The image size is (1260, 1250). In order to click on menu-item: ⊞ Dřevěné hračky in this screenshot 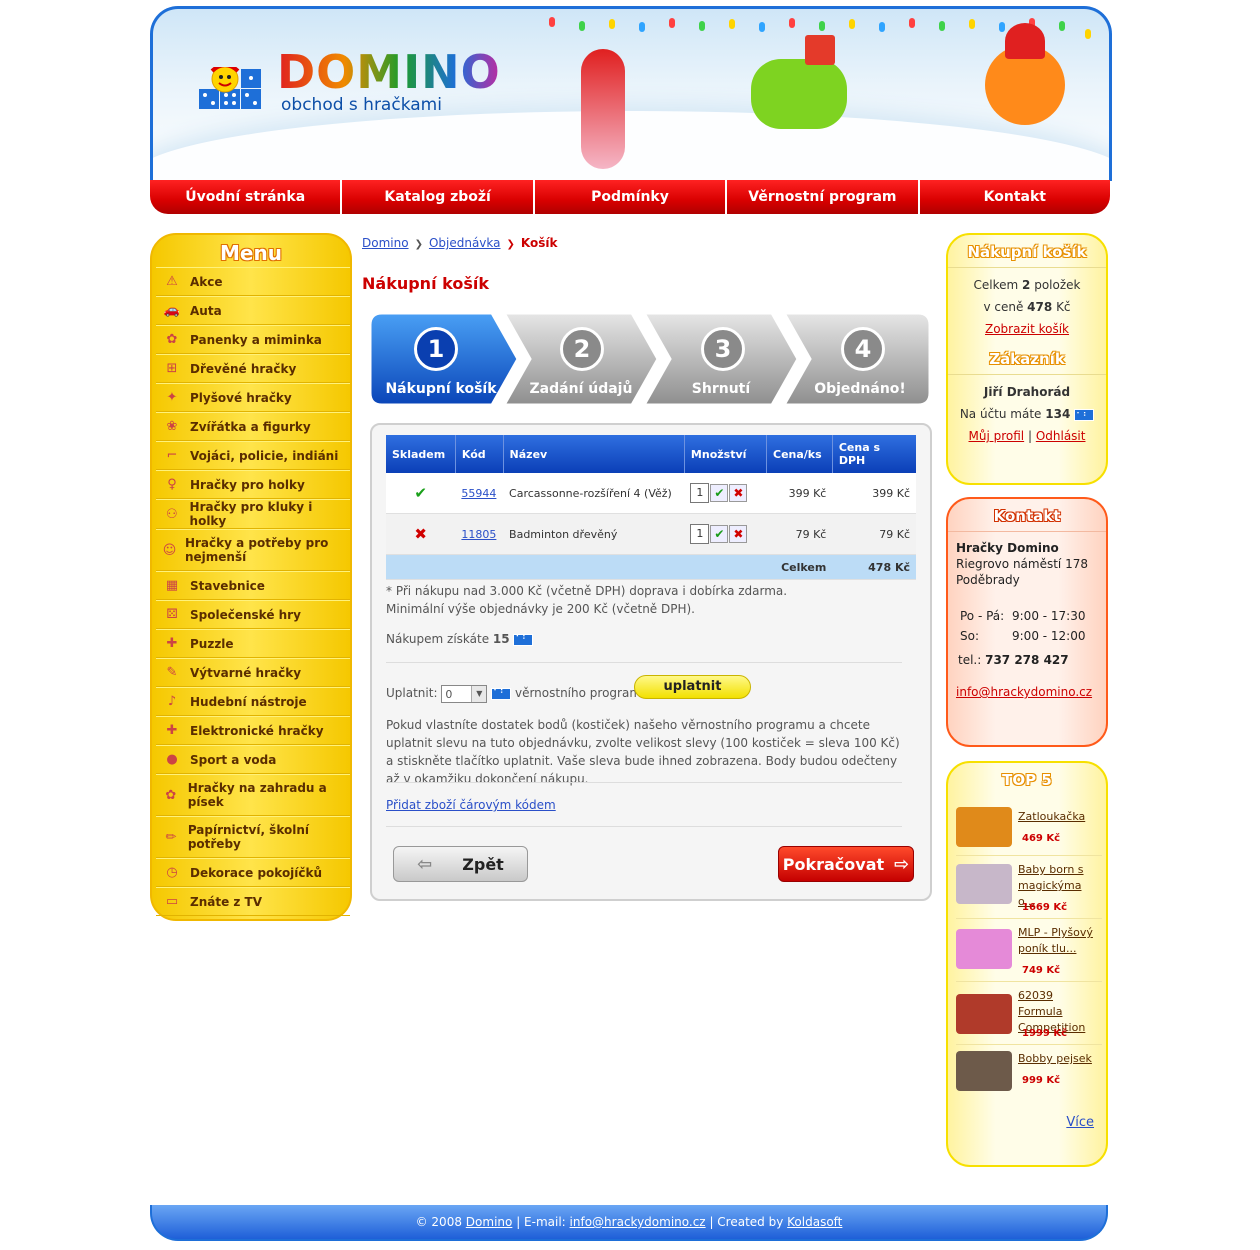, I will do `click(253, 368)`.